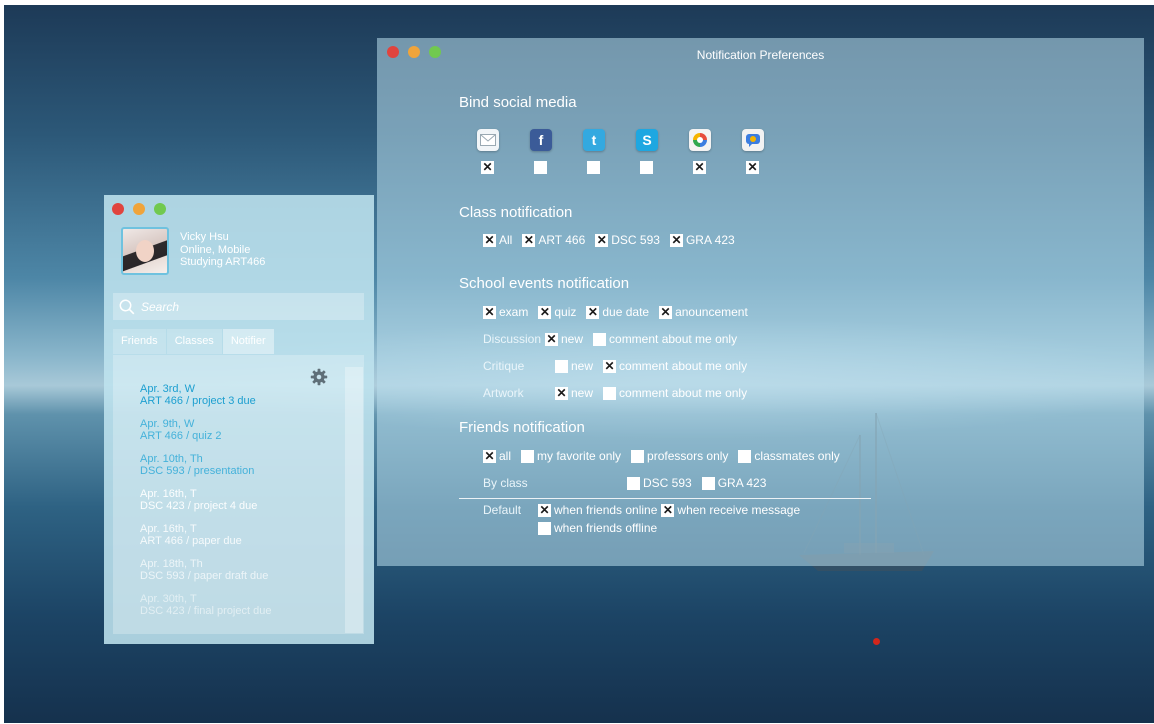  Describe the element at coordinates (659, 483) in the screenshot. I see `by-class-dsc593-option: DSC 593` at that location.